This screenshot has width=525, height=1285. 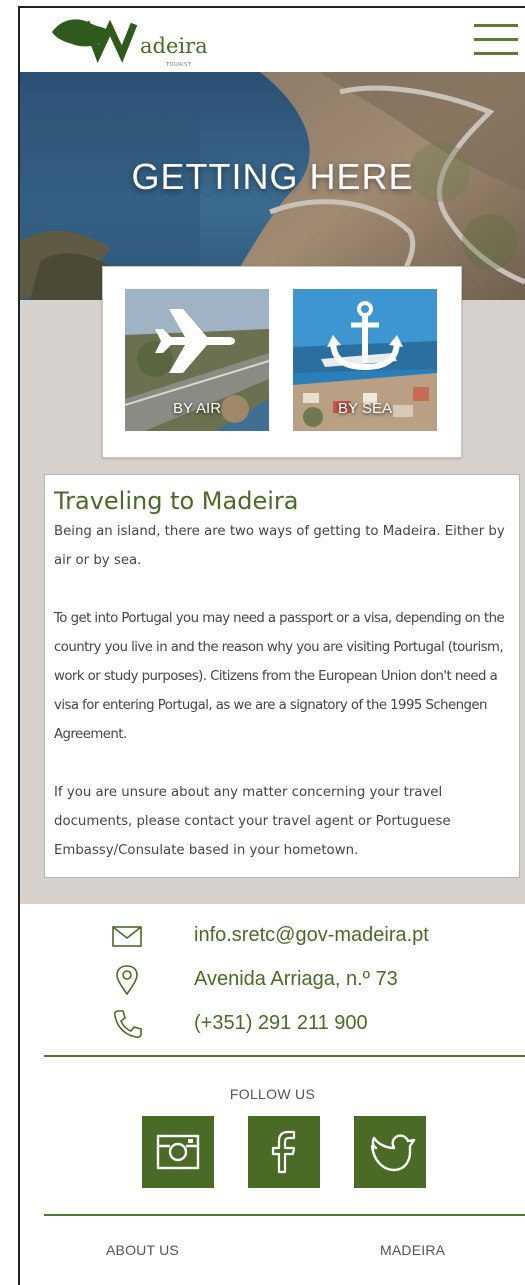 What do you see at coordinates (197, 360) in the screenshot?
I see `by-air-tile: BY AIR` at bounding box center [197, 360].